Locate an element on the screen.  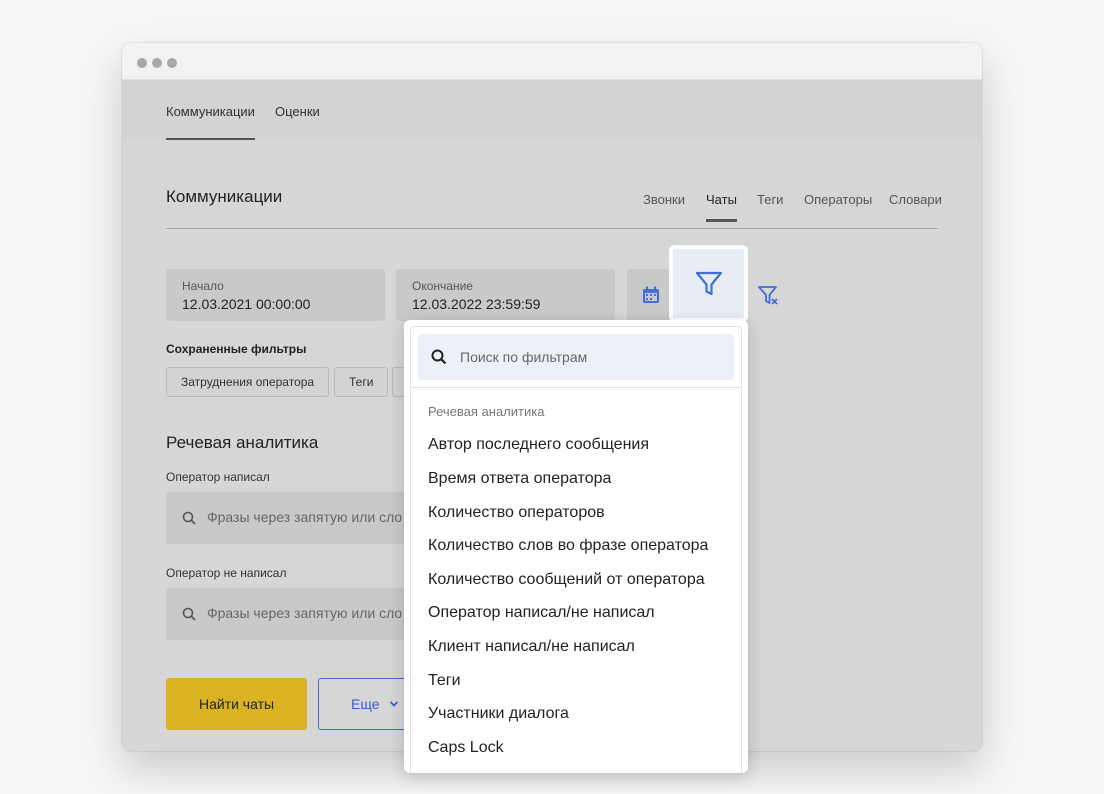
filter-option: Время ответа оператора is located at coordinates (519, 479).